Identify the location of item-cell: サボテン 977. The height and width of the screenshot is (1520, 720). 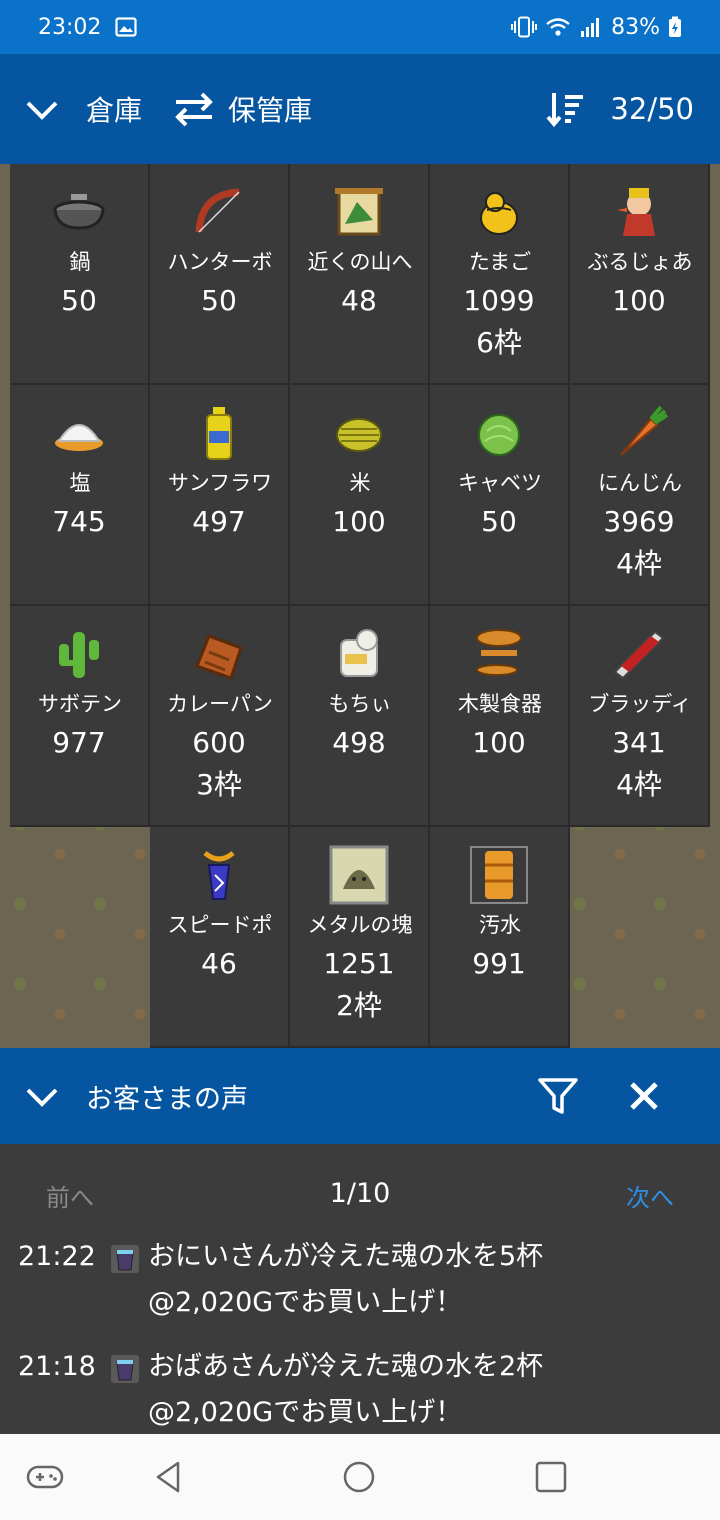
(80, 716).